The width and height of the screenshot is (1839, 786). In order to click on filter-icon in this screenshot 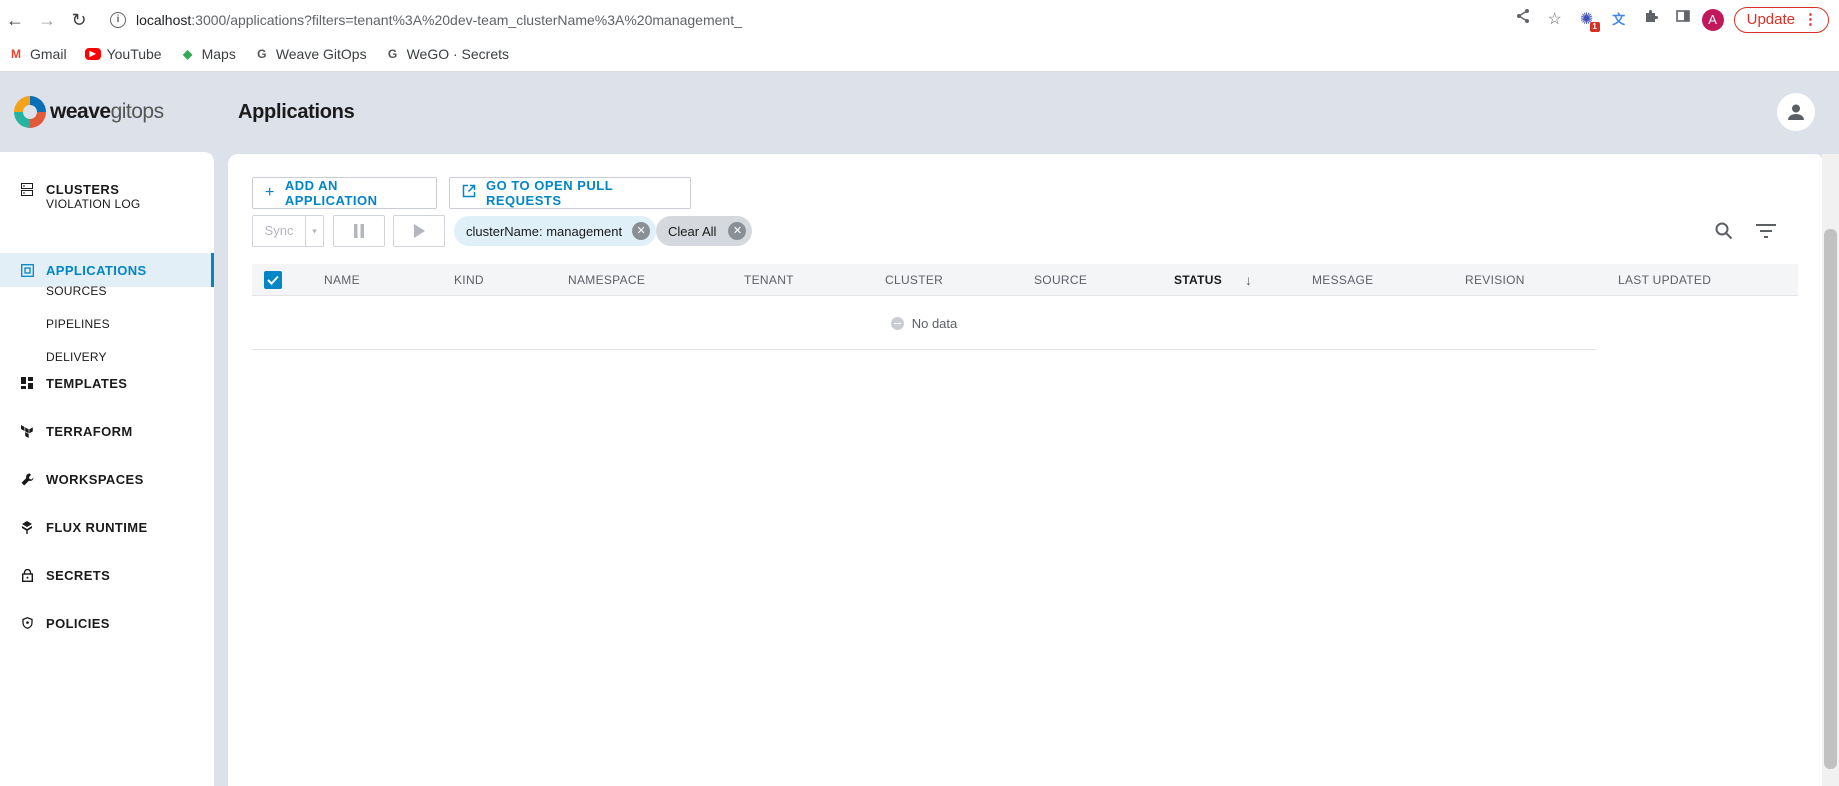, I will do `click(1766, 231)`.